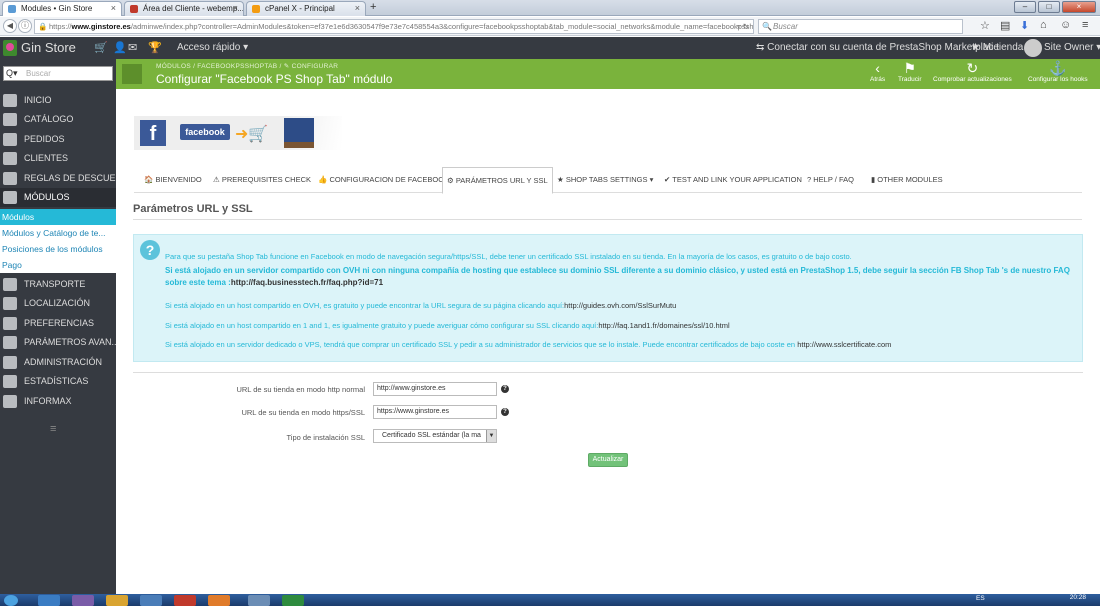  I want to click on home-icon: ⌂, so click(1043, 25).